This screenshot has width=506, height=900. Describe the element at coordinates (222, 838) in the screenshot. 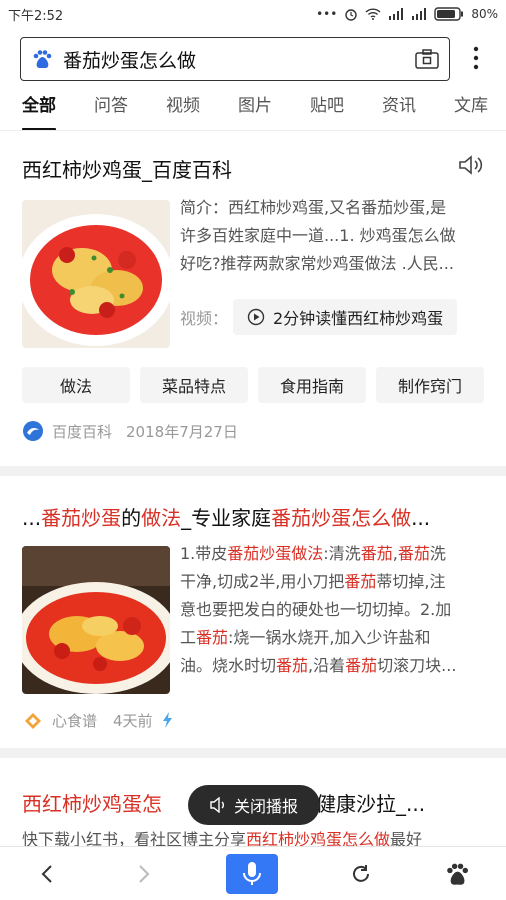

I see `result-snippet: 快下载小红书，看社区博主分享西红柿炒鸡蛋怎么做最好` at that location.